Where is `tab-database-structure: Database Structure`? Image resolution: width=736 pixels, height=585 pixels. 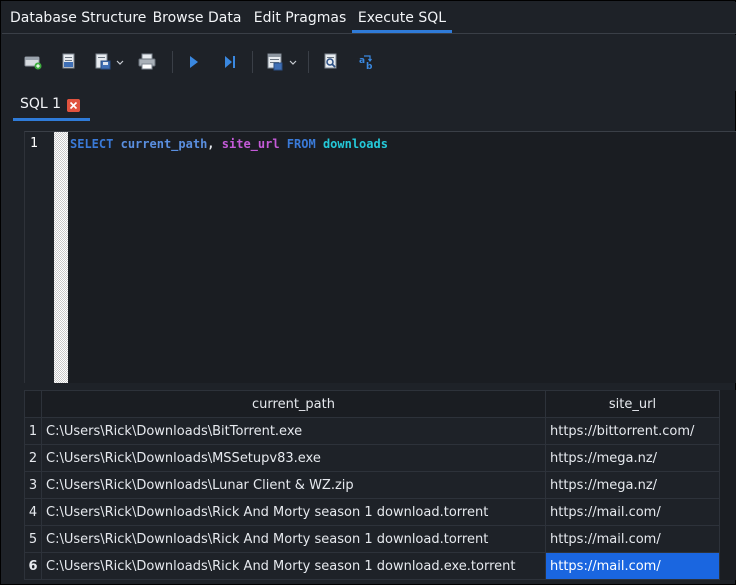 tab-database-structure: Database Structure is located at coordinates (78, 17).